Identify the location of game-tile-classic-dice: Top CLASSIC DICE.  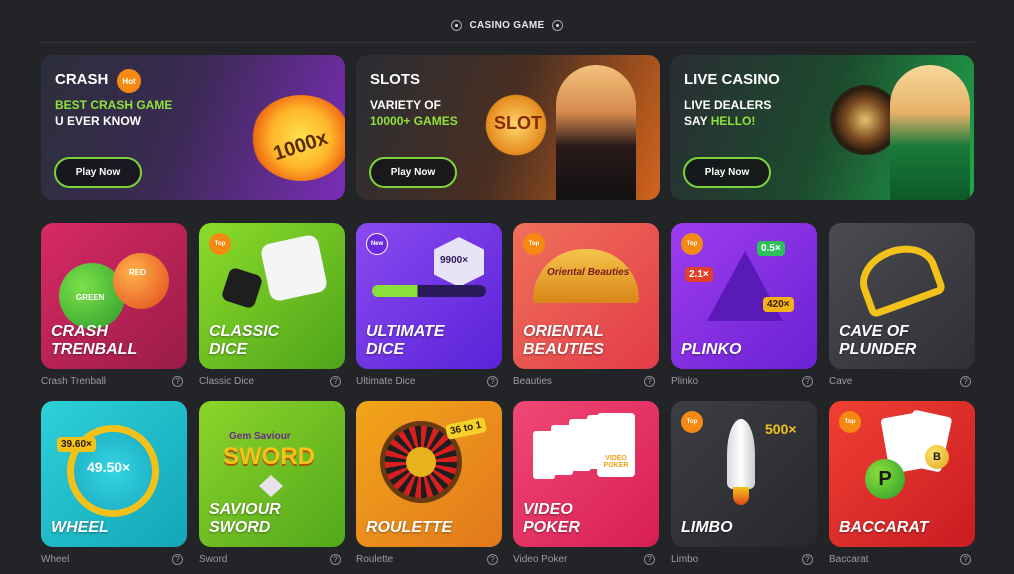
(272, 296).